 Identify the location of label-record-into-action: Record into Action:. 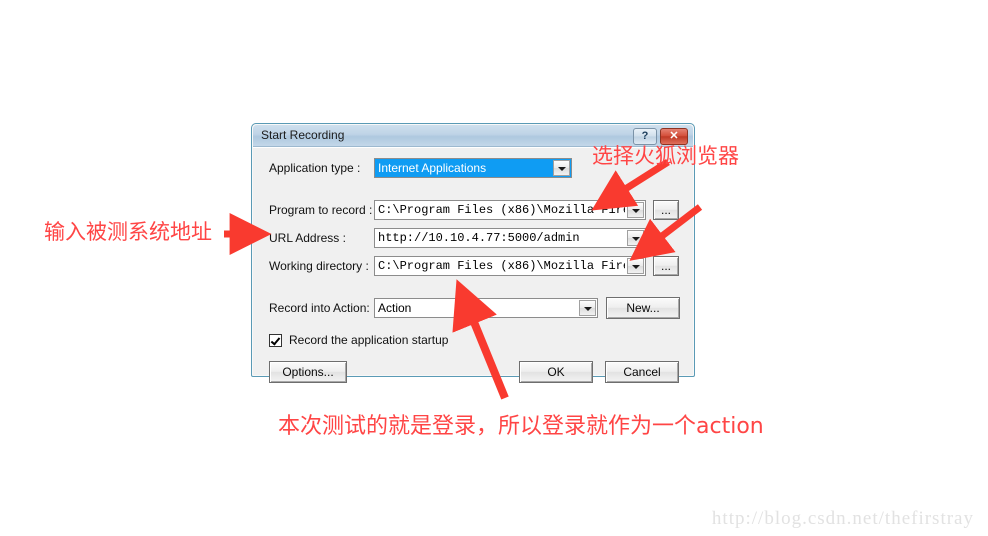
(319, 308).